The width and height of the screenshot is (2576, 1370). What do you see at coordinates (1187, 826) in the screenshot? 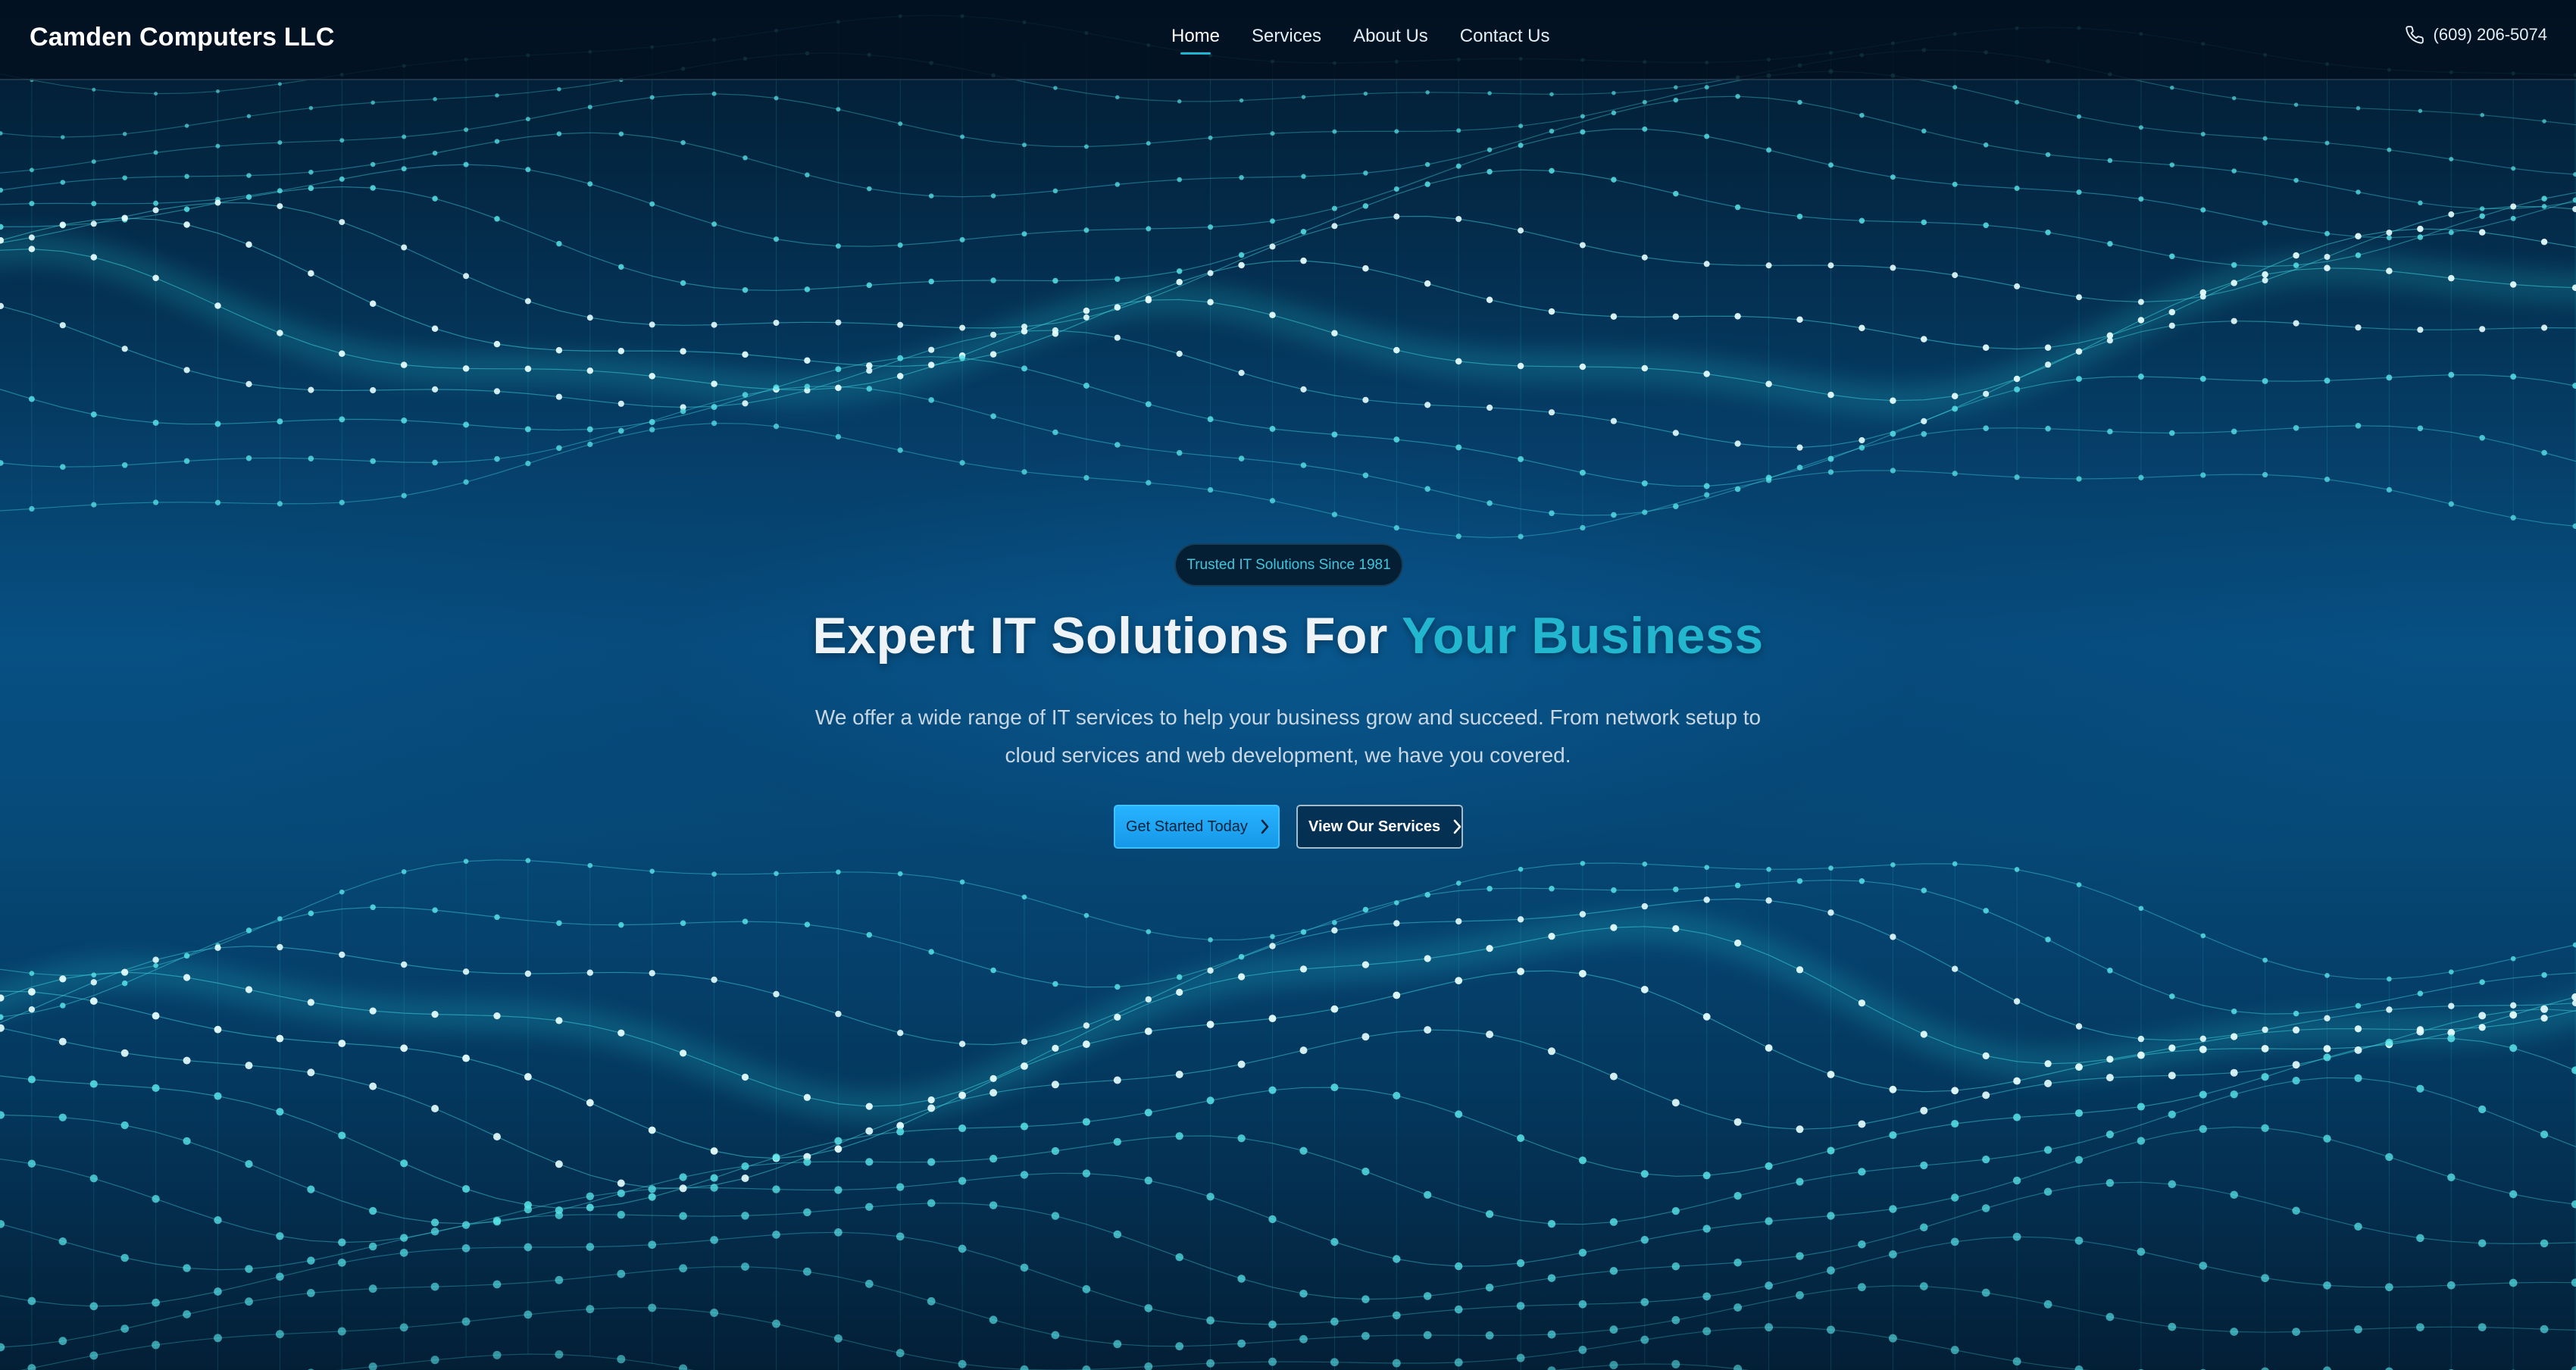
I see `get-started-label: Get Started Today` at bounding box center [1187, 826].